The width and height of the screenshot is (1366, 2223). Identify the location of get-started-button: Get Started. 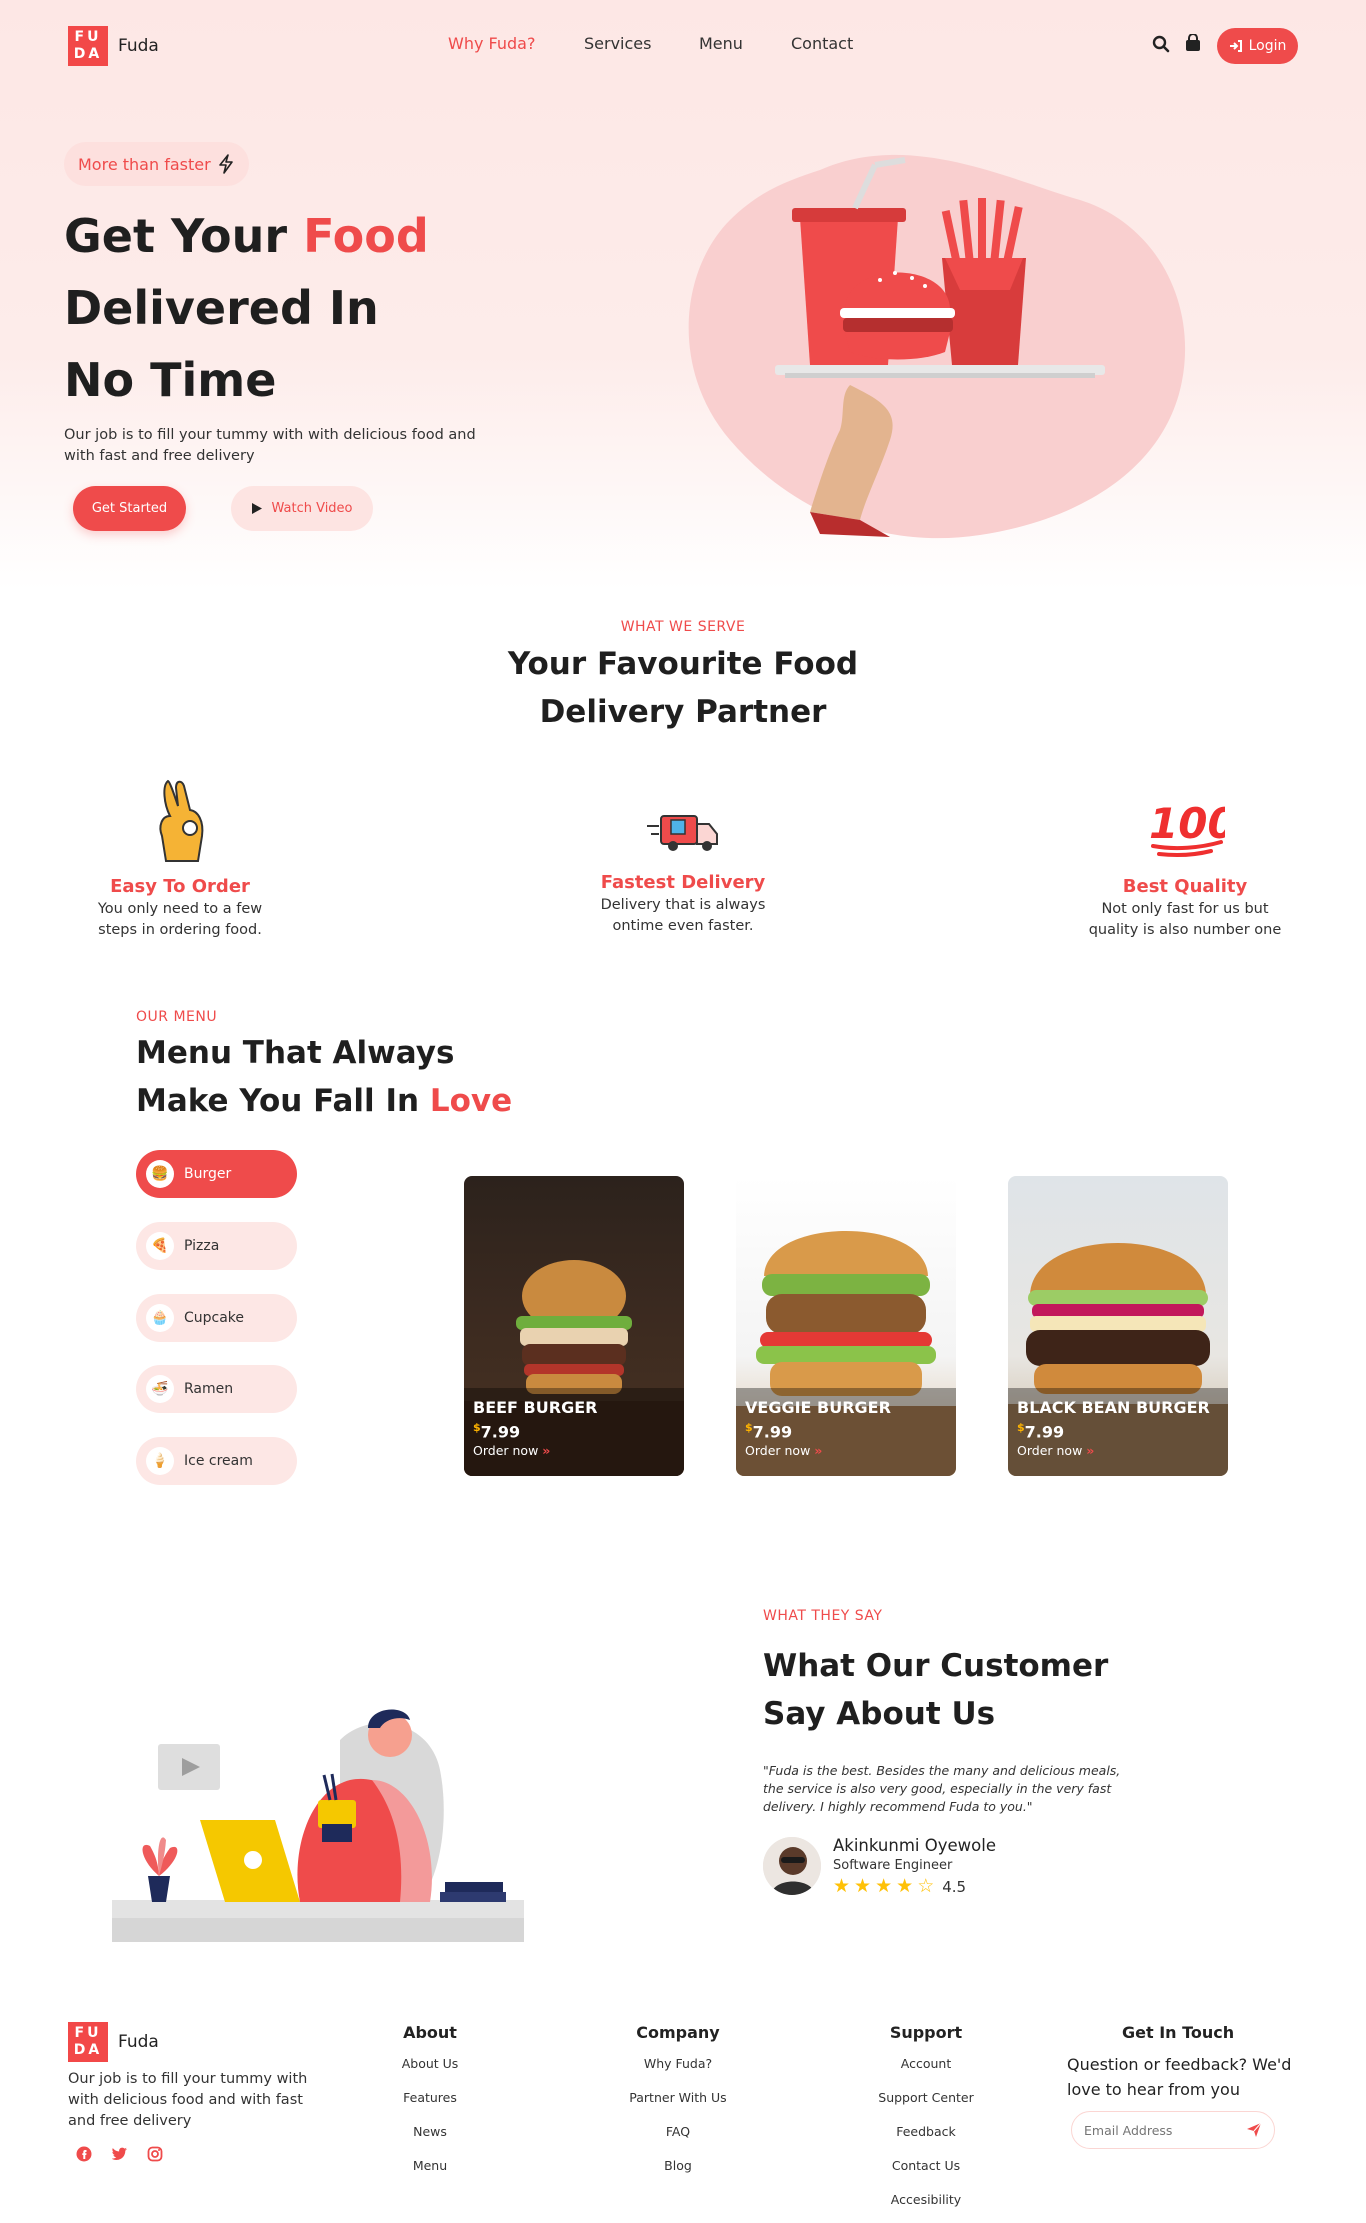
(129, 508).